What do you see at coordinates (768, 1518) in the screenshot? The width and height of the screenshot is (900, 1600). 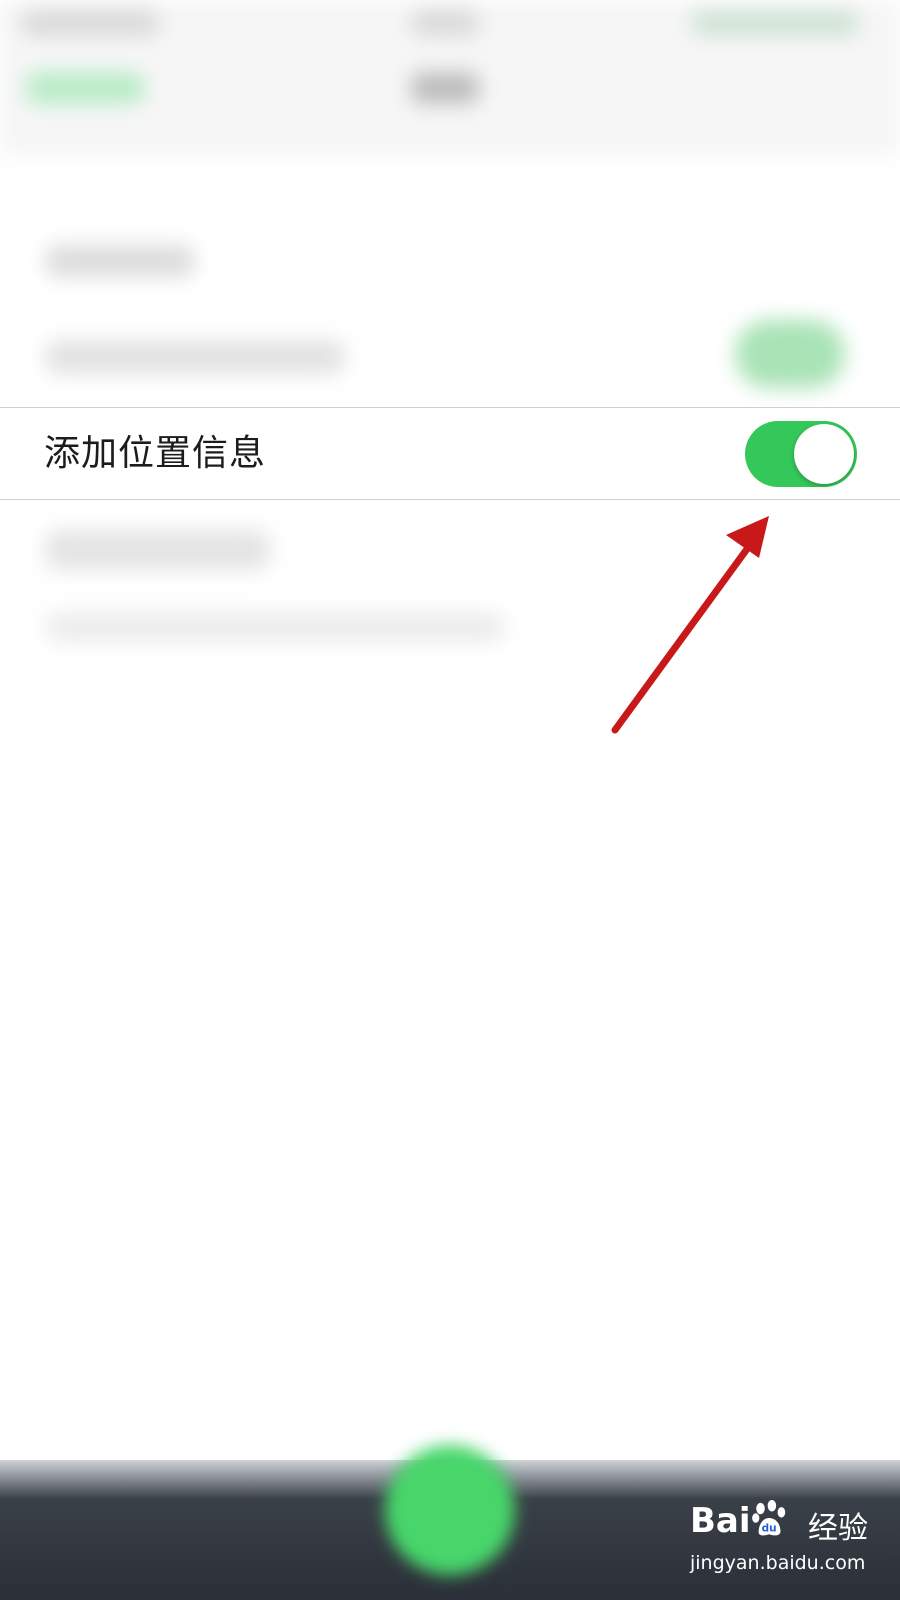 I see `baidu-paw-icon: du` at bounding box center [768, 1518].